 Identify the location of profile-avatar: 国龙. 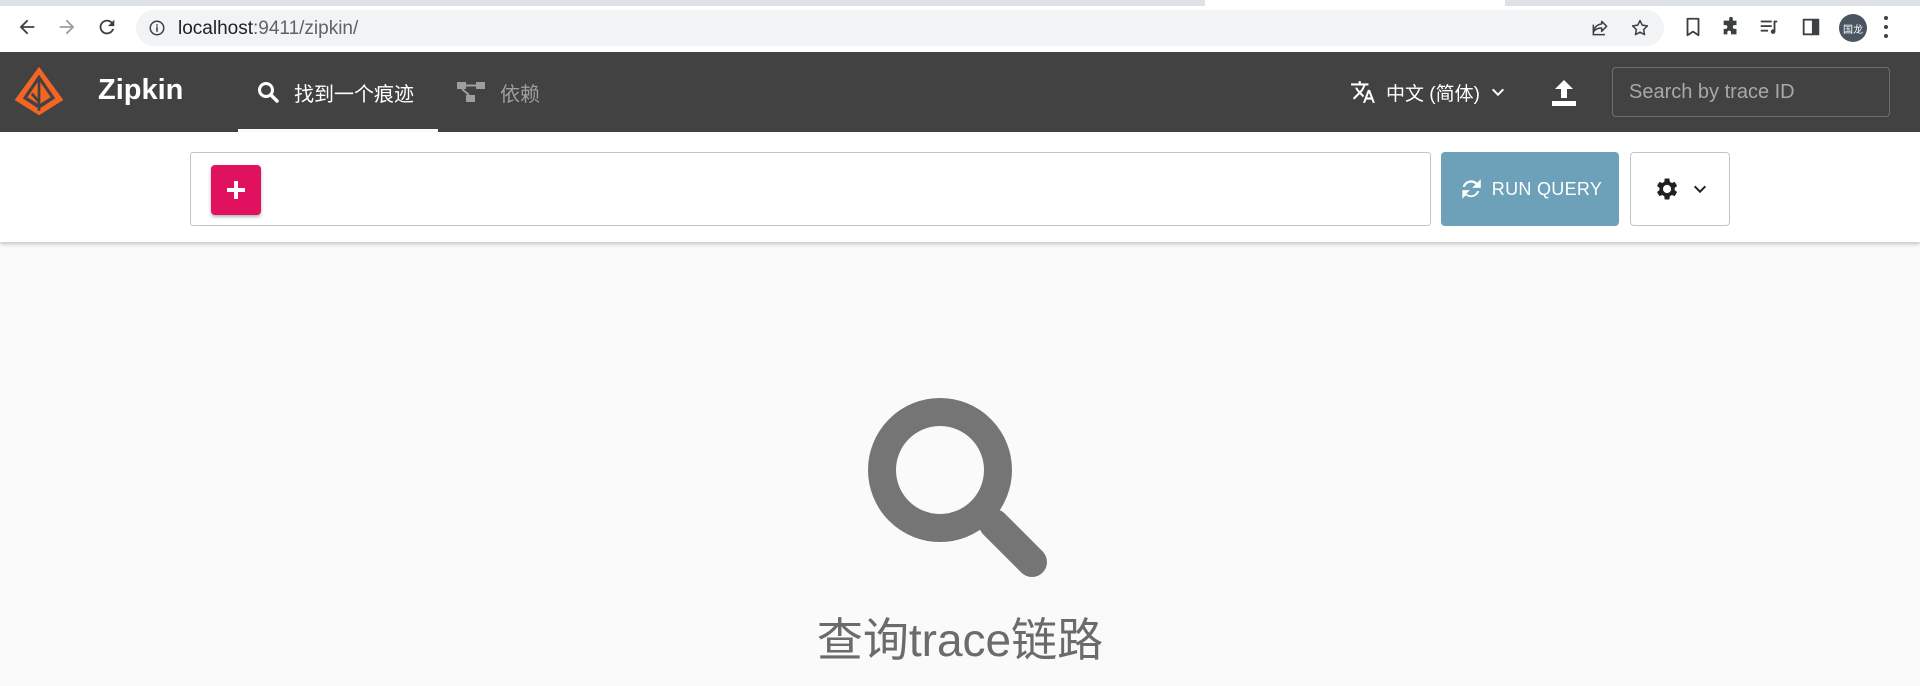
(1853, 28).